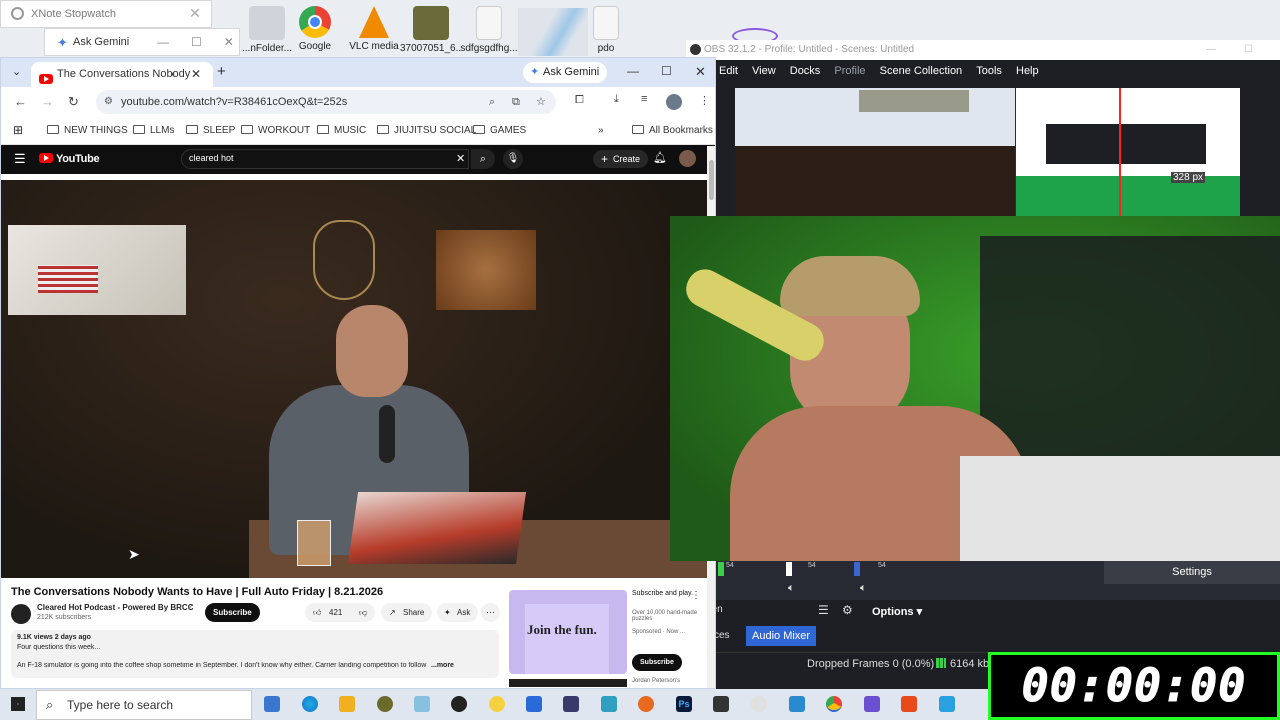 This screenshot has height=720, width=1280. I want to click on like-icon: 👍︎, so click(317, 612).